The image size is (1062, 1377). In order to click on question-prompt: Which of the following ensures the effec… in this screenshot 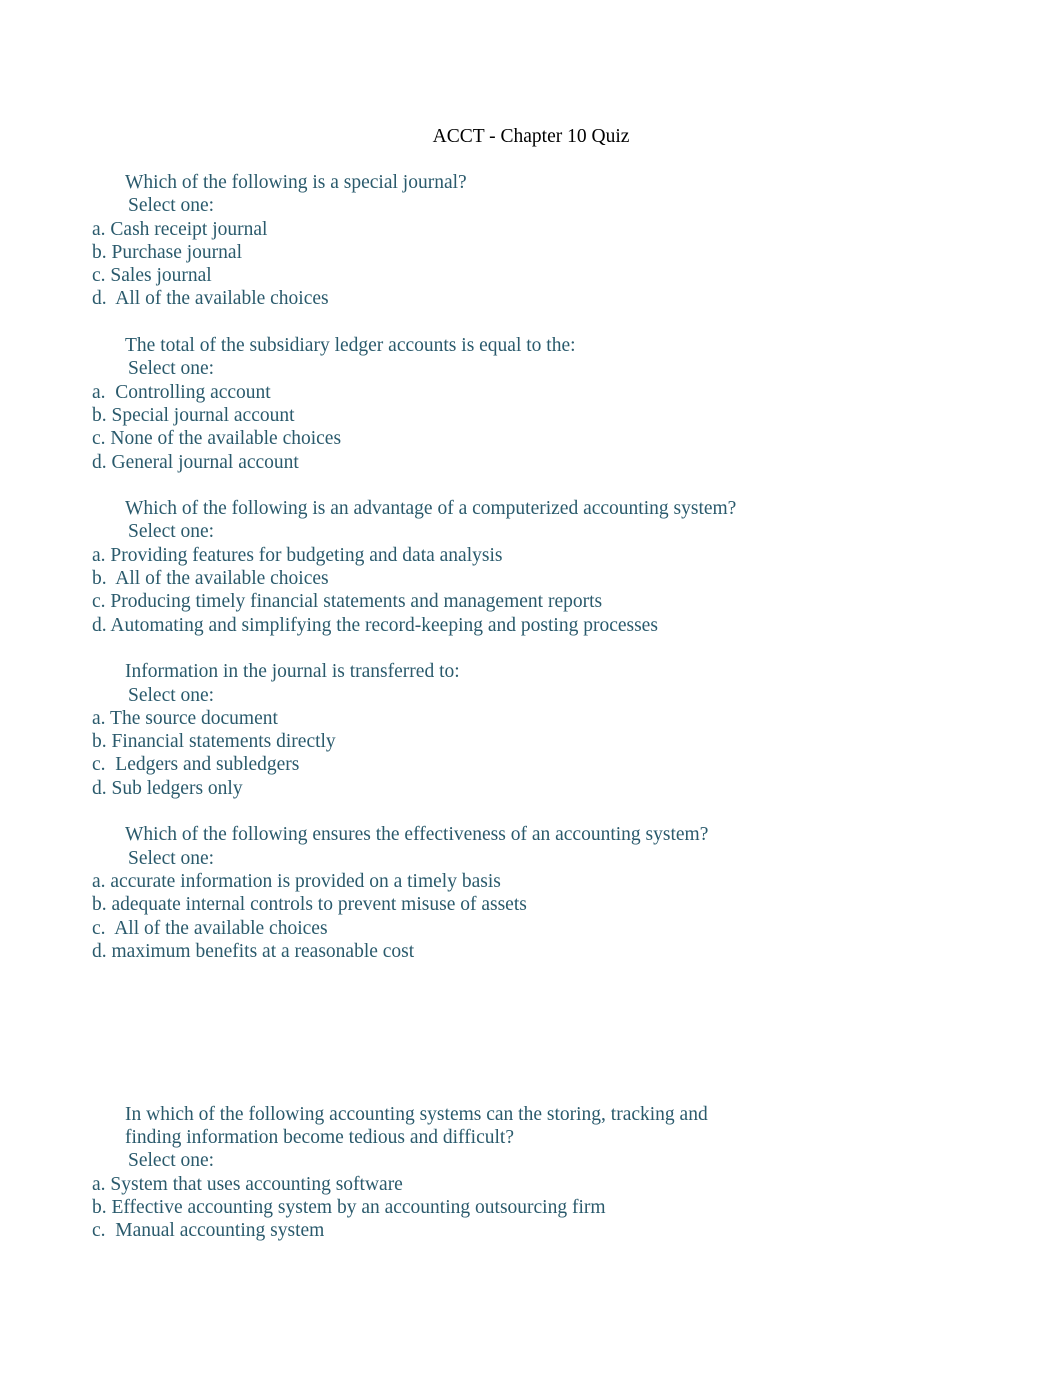, I will do `click(417, 835)`.